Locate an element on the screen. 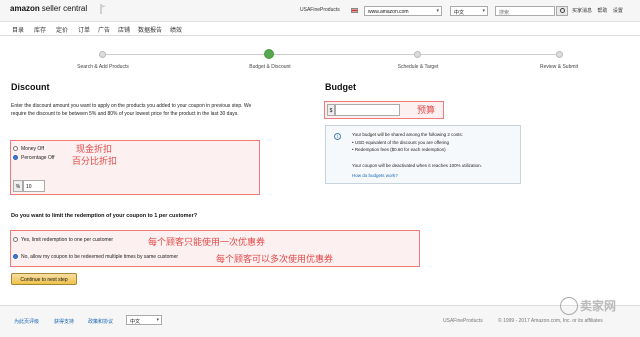 Image resolution: width=640 pixels, height=337 pixels. marketplace-select: www.amazon.com ▾ is located at coordinates (403, 11).